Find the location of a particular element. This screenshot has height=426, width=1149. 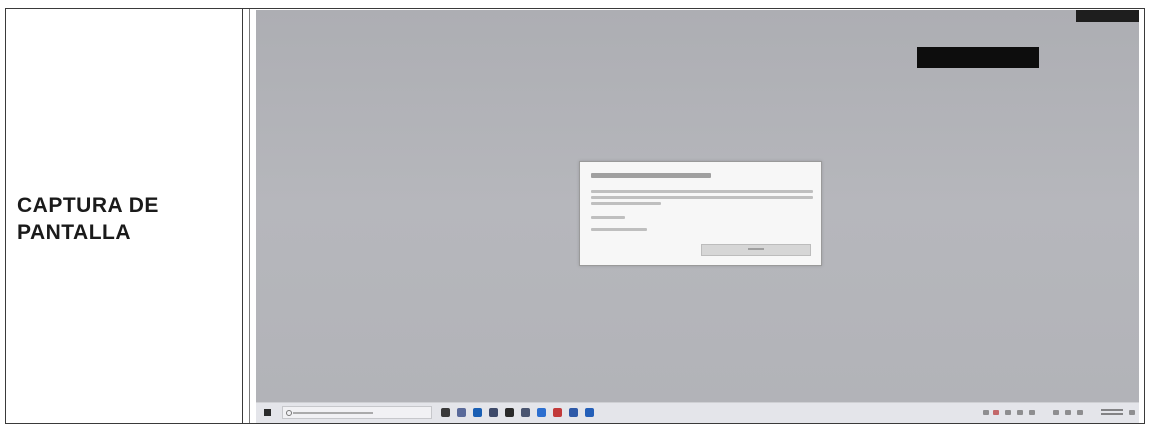

start-icon is located at coordinates (267, 412).